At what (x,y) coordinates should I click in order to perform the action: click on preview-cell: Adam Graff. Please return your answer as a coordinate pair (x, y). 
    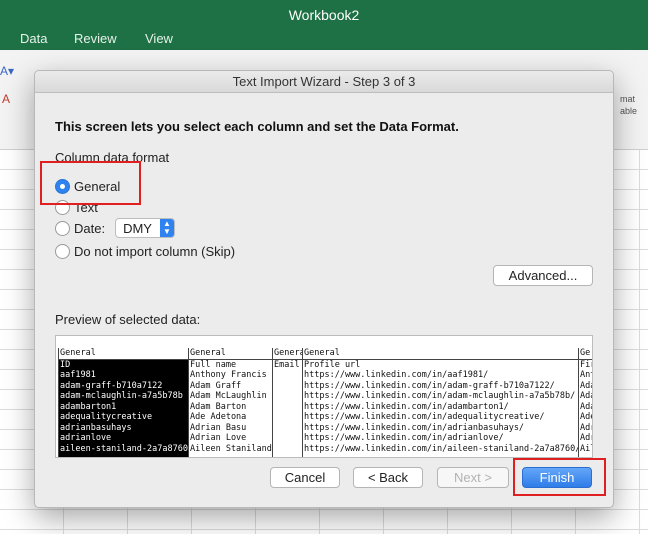
    Looking at the image, I should click on (216, 385).